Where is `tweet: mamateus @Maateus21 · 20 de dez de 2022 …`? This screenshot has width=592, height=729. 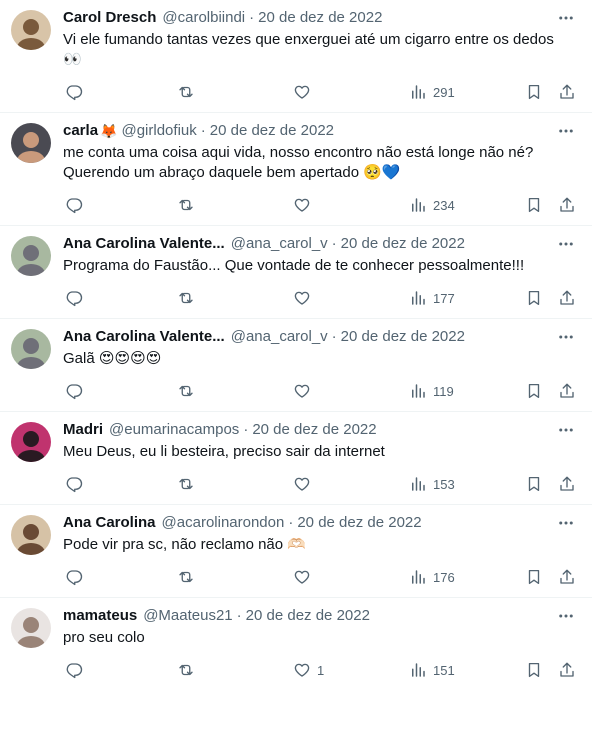
tweet: mamateus @Maateus21 · 20 de dez de 2022 … is located at coordinates (296, 639).